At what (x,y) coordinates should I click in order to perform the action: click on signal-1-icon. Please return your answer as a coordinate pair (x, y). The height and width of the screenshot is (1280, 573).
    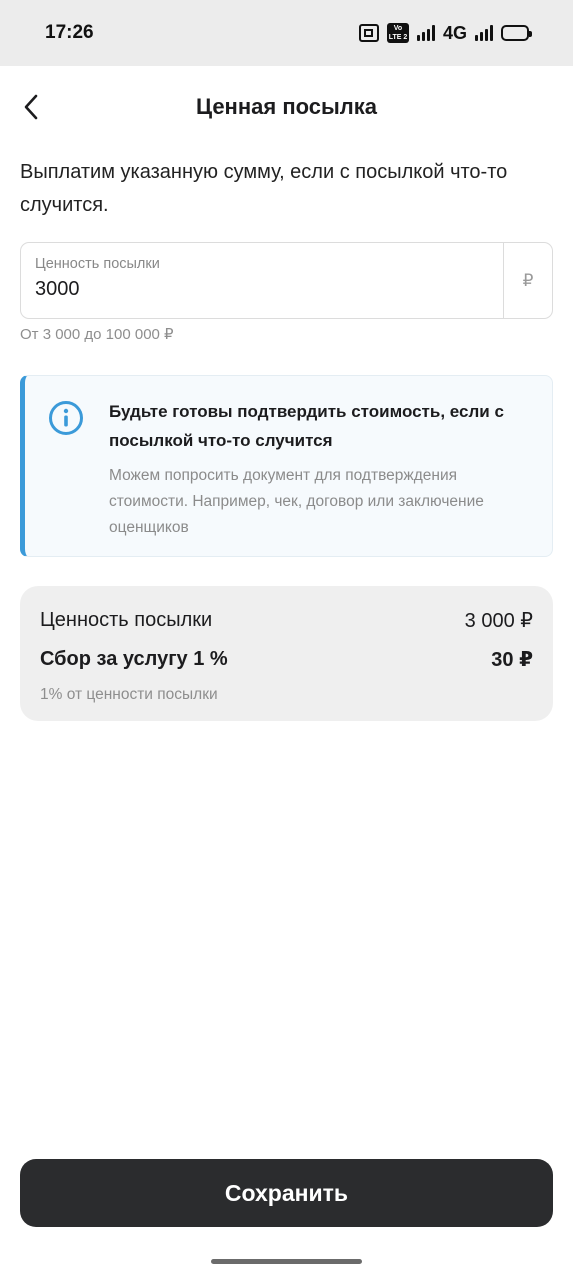
    Looking at the image, I should click on (425, 33).